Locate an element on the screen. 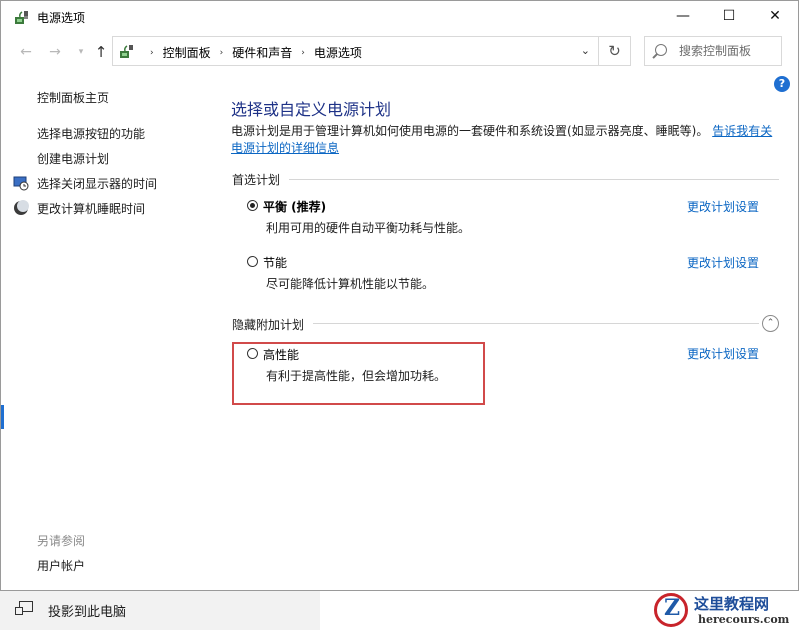 The width and height of the screenshot is (799, 630). preferred-plans-heading: 首选计划 is located at coordinates (256, 180).